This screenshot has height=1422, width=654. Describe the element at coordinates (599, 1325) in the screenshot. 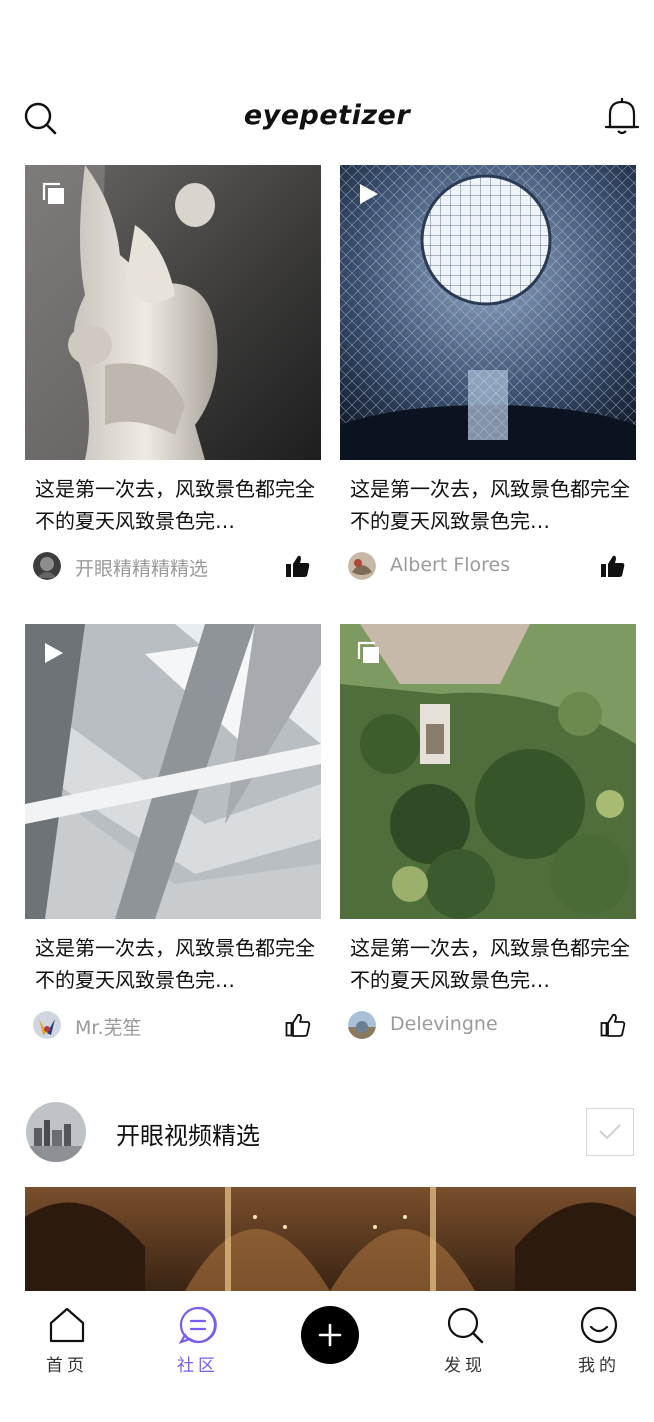

I see `profile-smile-icon` at that location.